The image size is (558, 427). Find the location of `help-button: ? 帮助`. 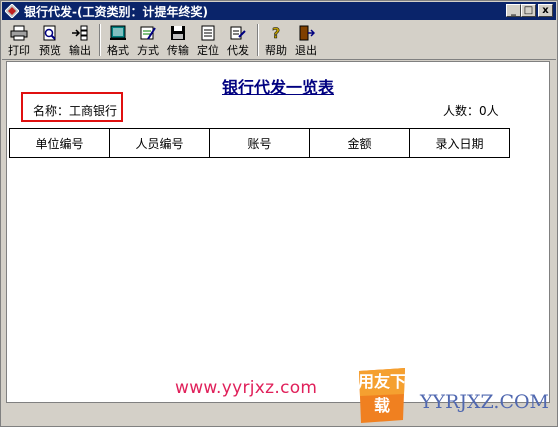

help-button: ? 帮助 is located at coordinates (276, 41).